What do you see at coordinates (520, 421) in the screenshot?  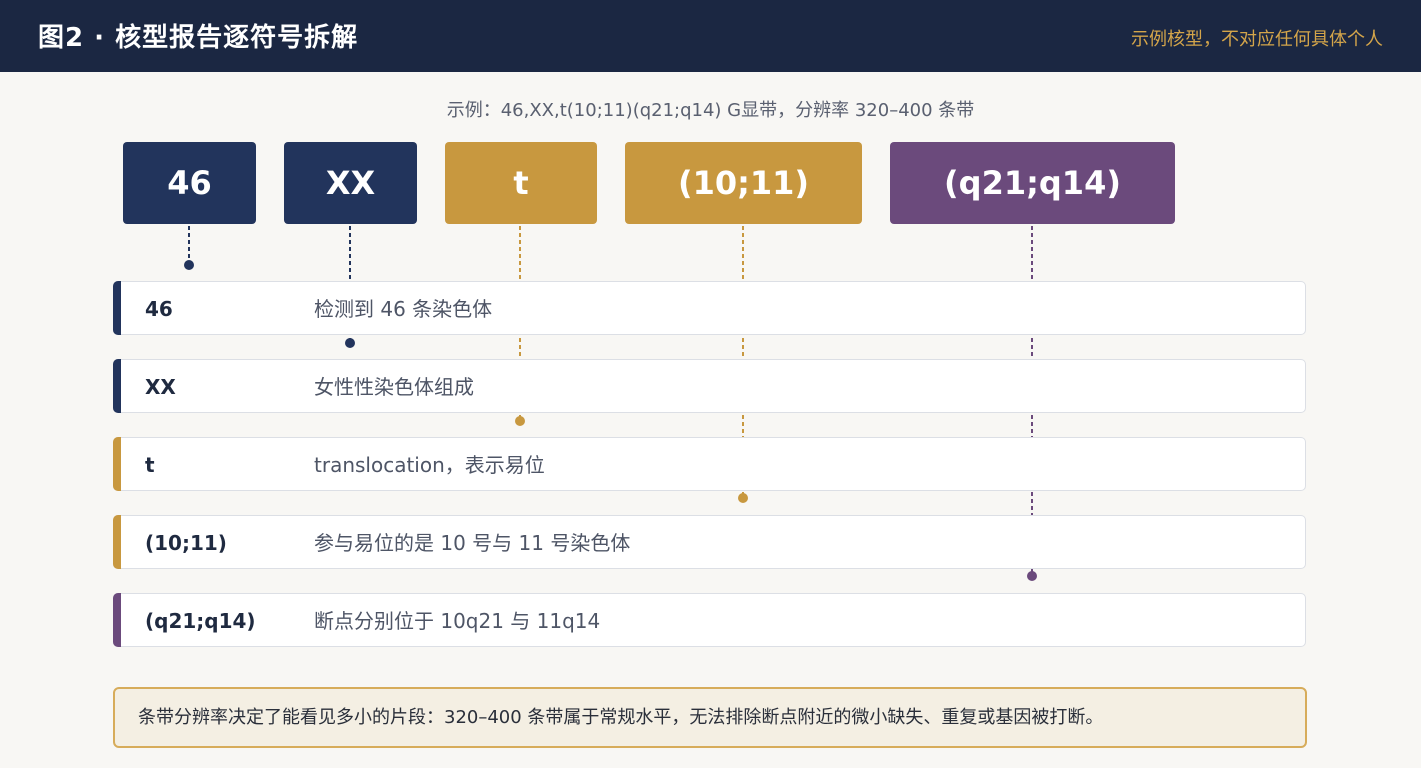 I see `connector-dot-t` at bounding box center [520, 421].